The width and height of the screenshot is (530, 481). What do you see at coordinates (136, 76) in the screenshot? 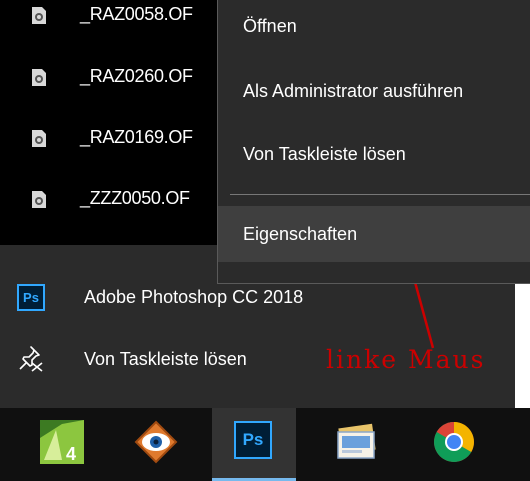
I see `recent-file-label: _RAZ0260.OF` at bounding box center [136, 76].